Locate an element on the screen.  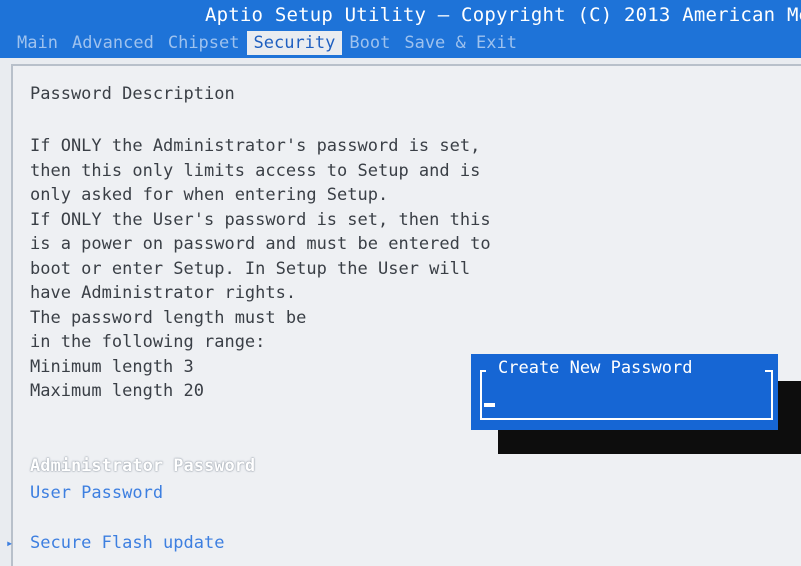
tab-chipset: Chipset is located at coordinates (204, 43).